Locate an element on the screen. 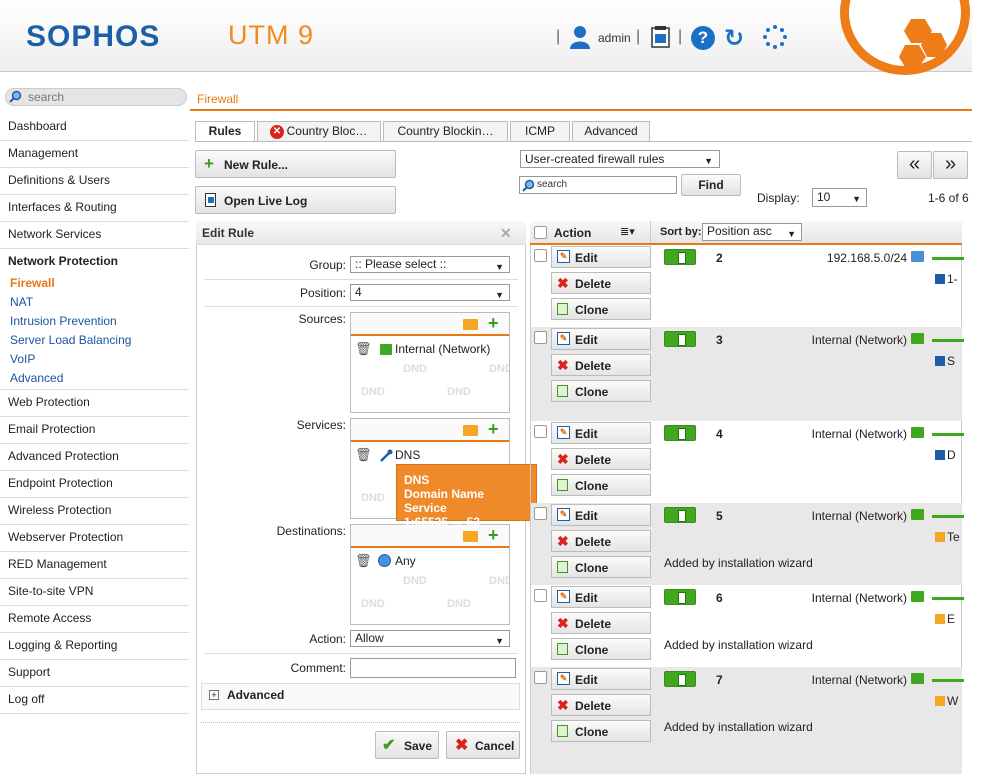 The image size is (1008, 774). prev-page-button: « is located at coordinates (914, 165).